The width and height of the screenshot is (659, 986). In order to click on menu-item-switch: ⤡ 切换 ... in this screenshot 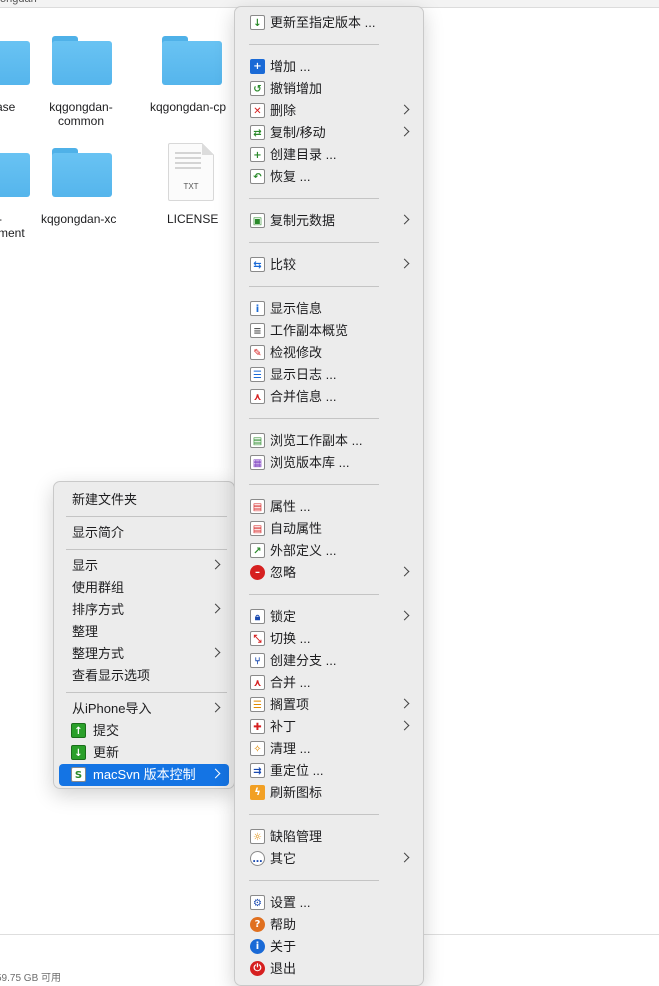, I will do `click(329, 639)`.